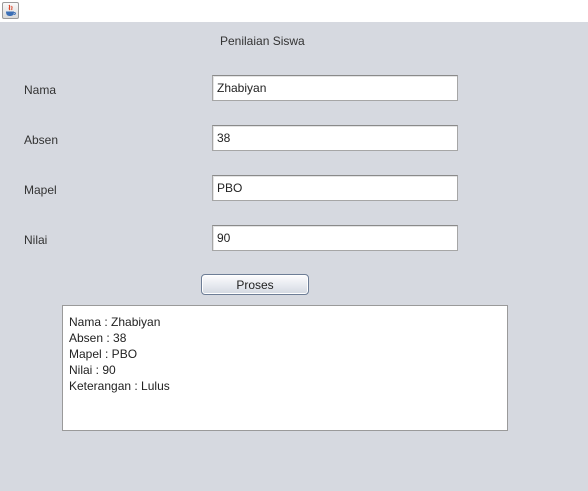 The height and width of the screenshot is (491, 588). Describe the element at coordinates (335, 138) in the screenshot. I see `absen-input` at that location.